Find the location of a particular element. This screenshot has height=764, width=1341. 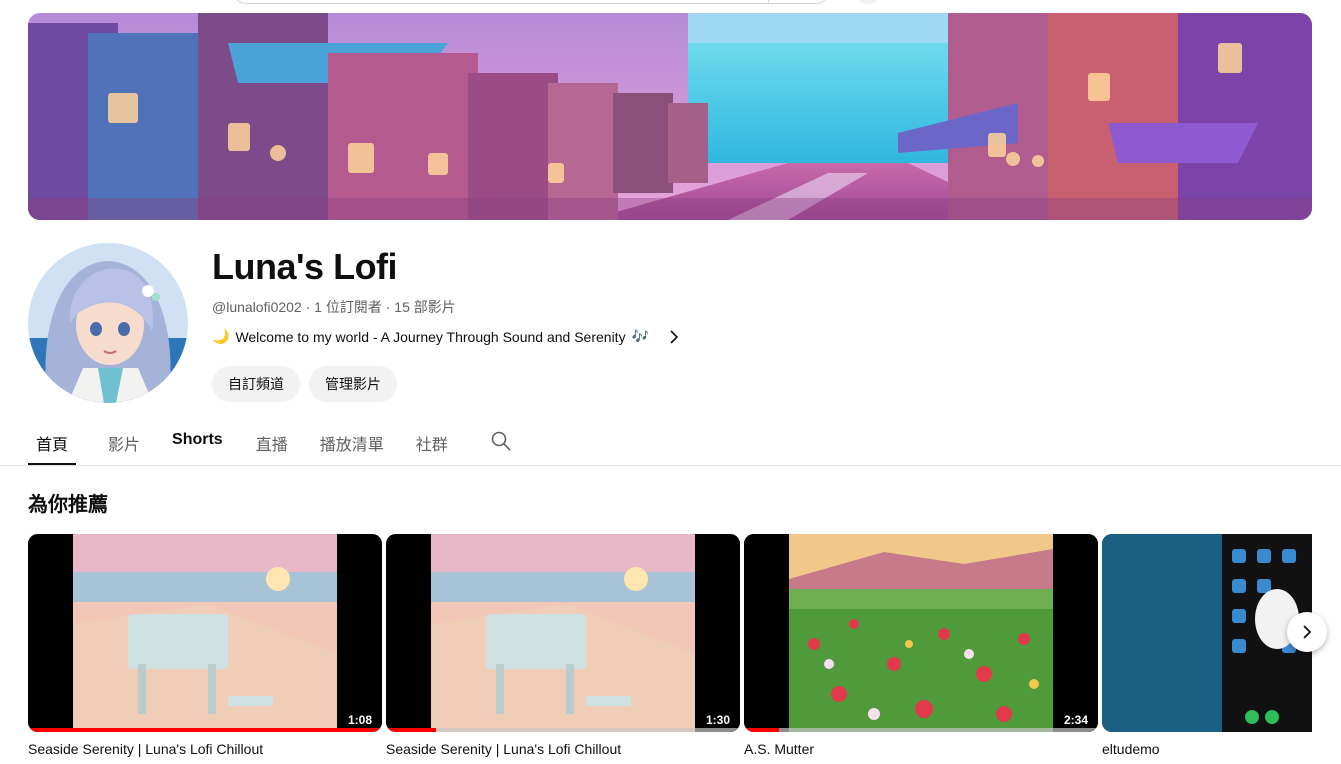

shelf-next-button is located at coordinates (1307, 632).